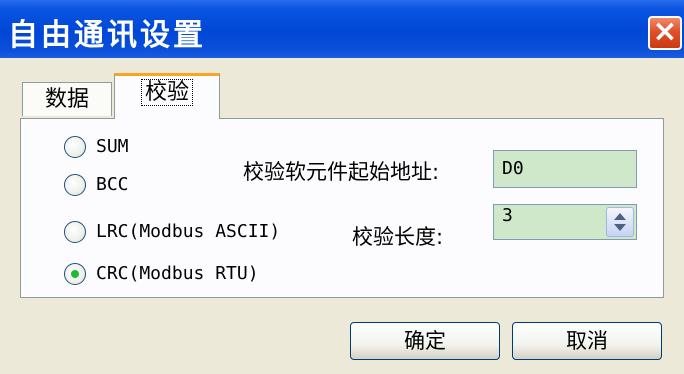 This screenshot has height=374, width=684. What do you see at coordinates (75, 232) in the screenshot?
I see `radio-lrc` at bounding box center [75, 232].